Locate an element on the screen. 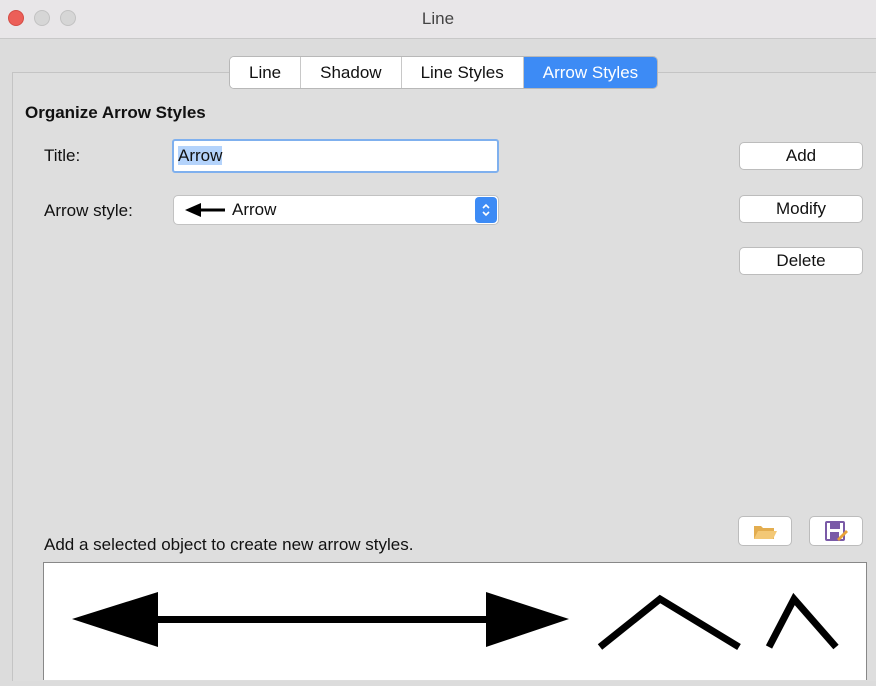  tab-line-styles: Line Styles is located at coordinates (462, 72).